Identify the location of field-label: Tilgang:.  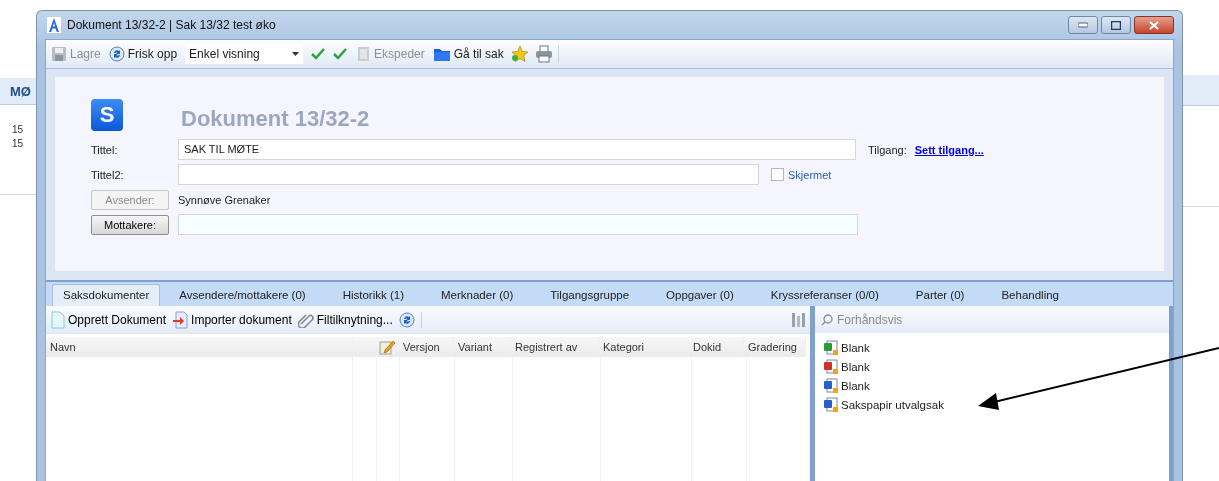
(887, 149).